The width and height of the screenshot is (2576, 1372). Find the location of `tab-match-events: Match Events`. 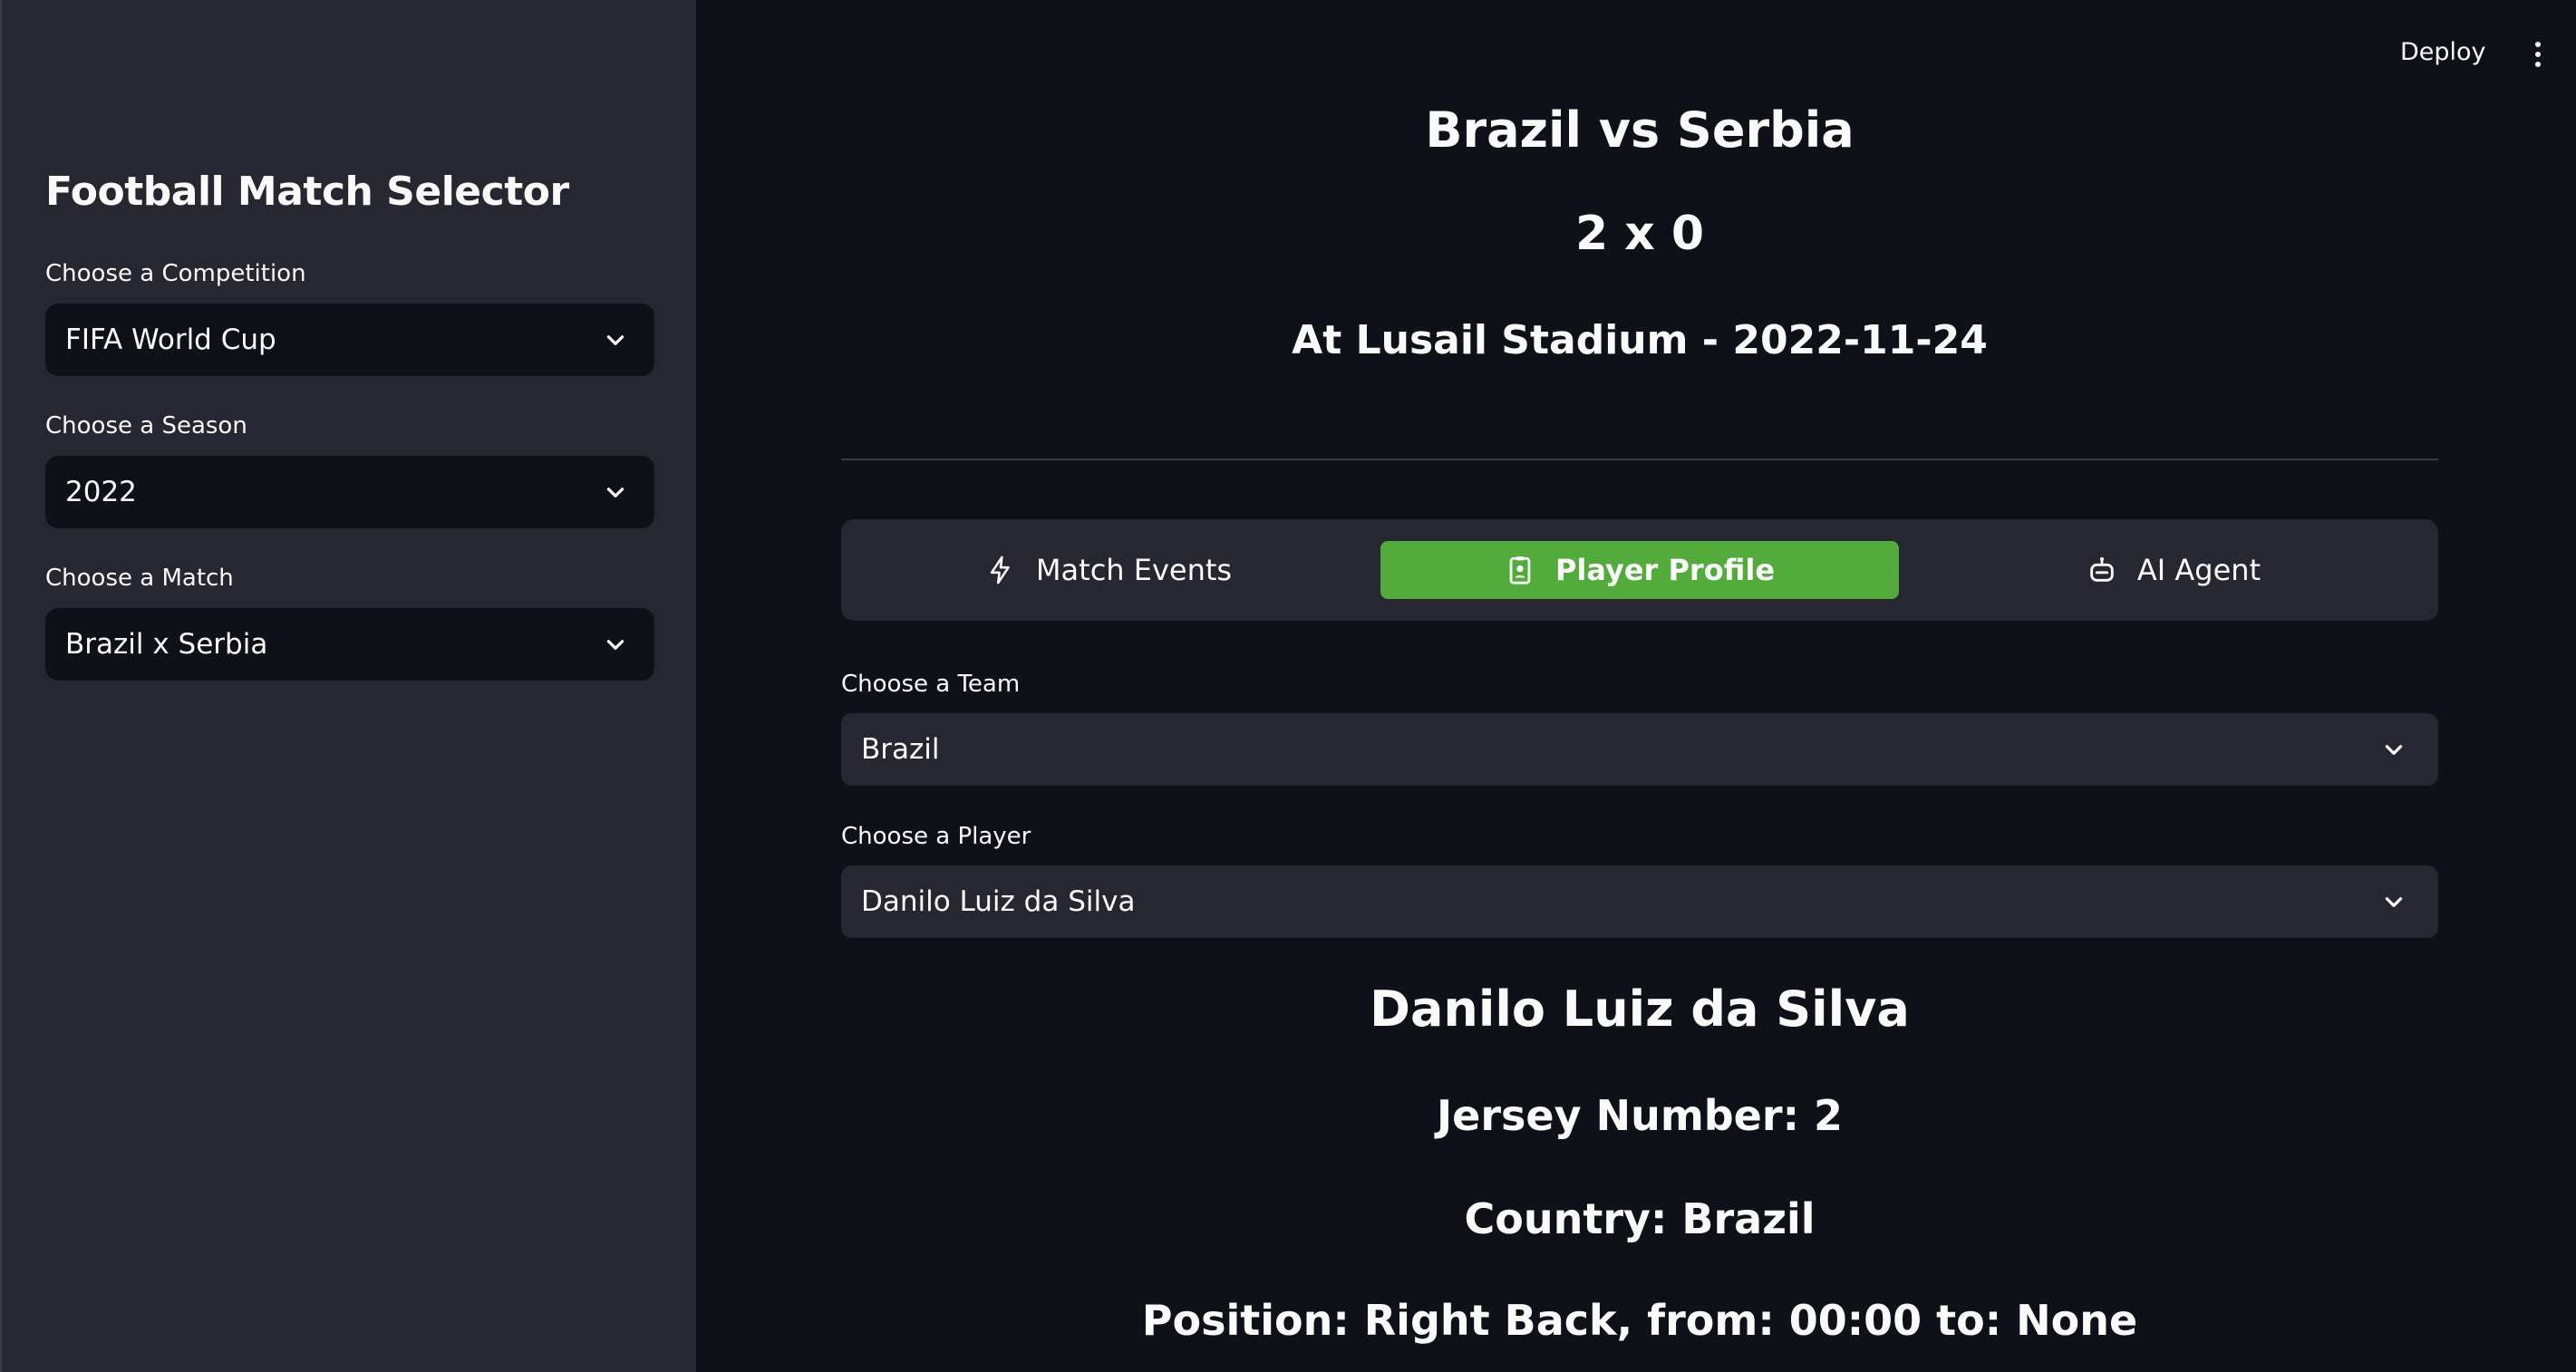

tab-match-events: Match Events is located at coordinates (1108, 570).